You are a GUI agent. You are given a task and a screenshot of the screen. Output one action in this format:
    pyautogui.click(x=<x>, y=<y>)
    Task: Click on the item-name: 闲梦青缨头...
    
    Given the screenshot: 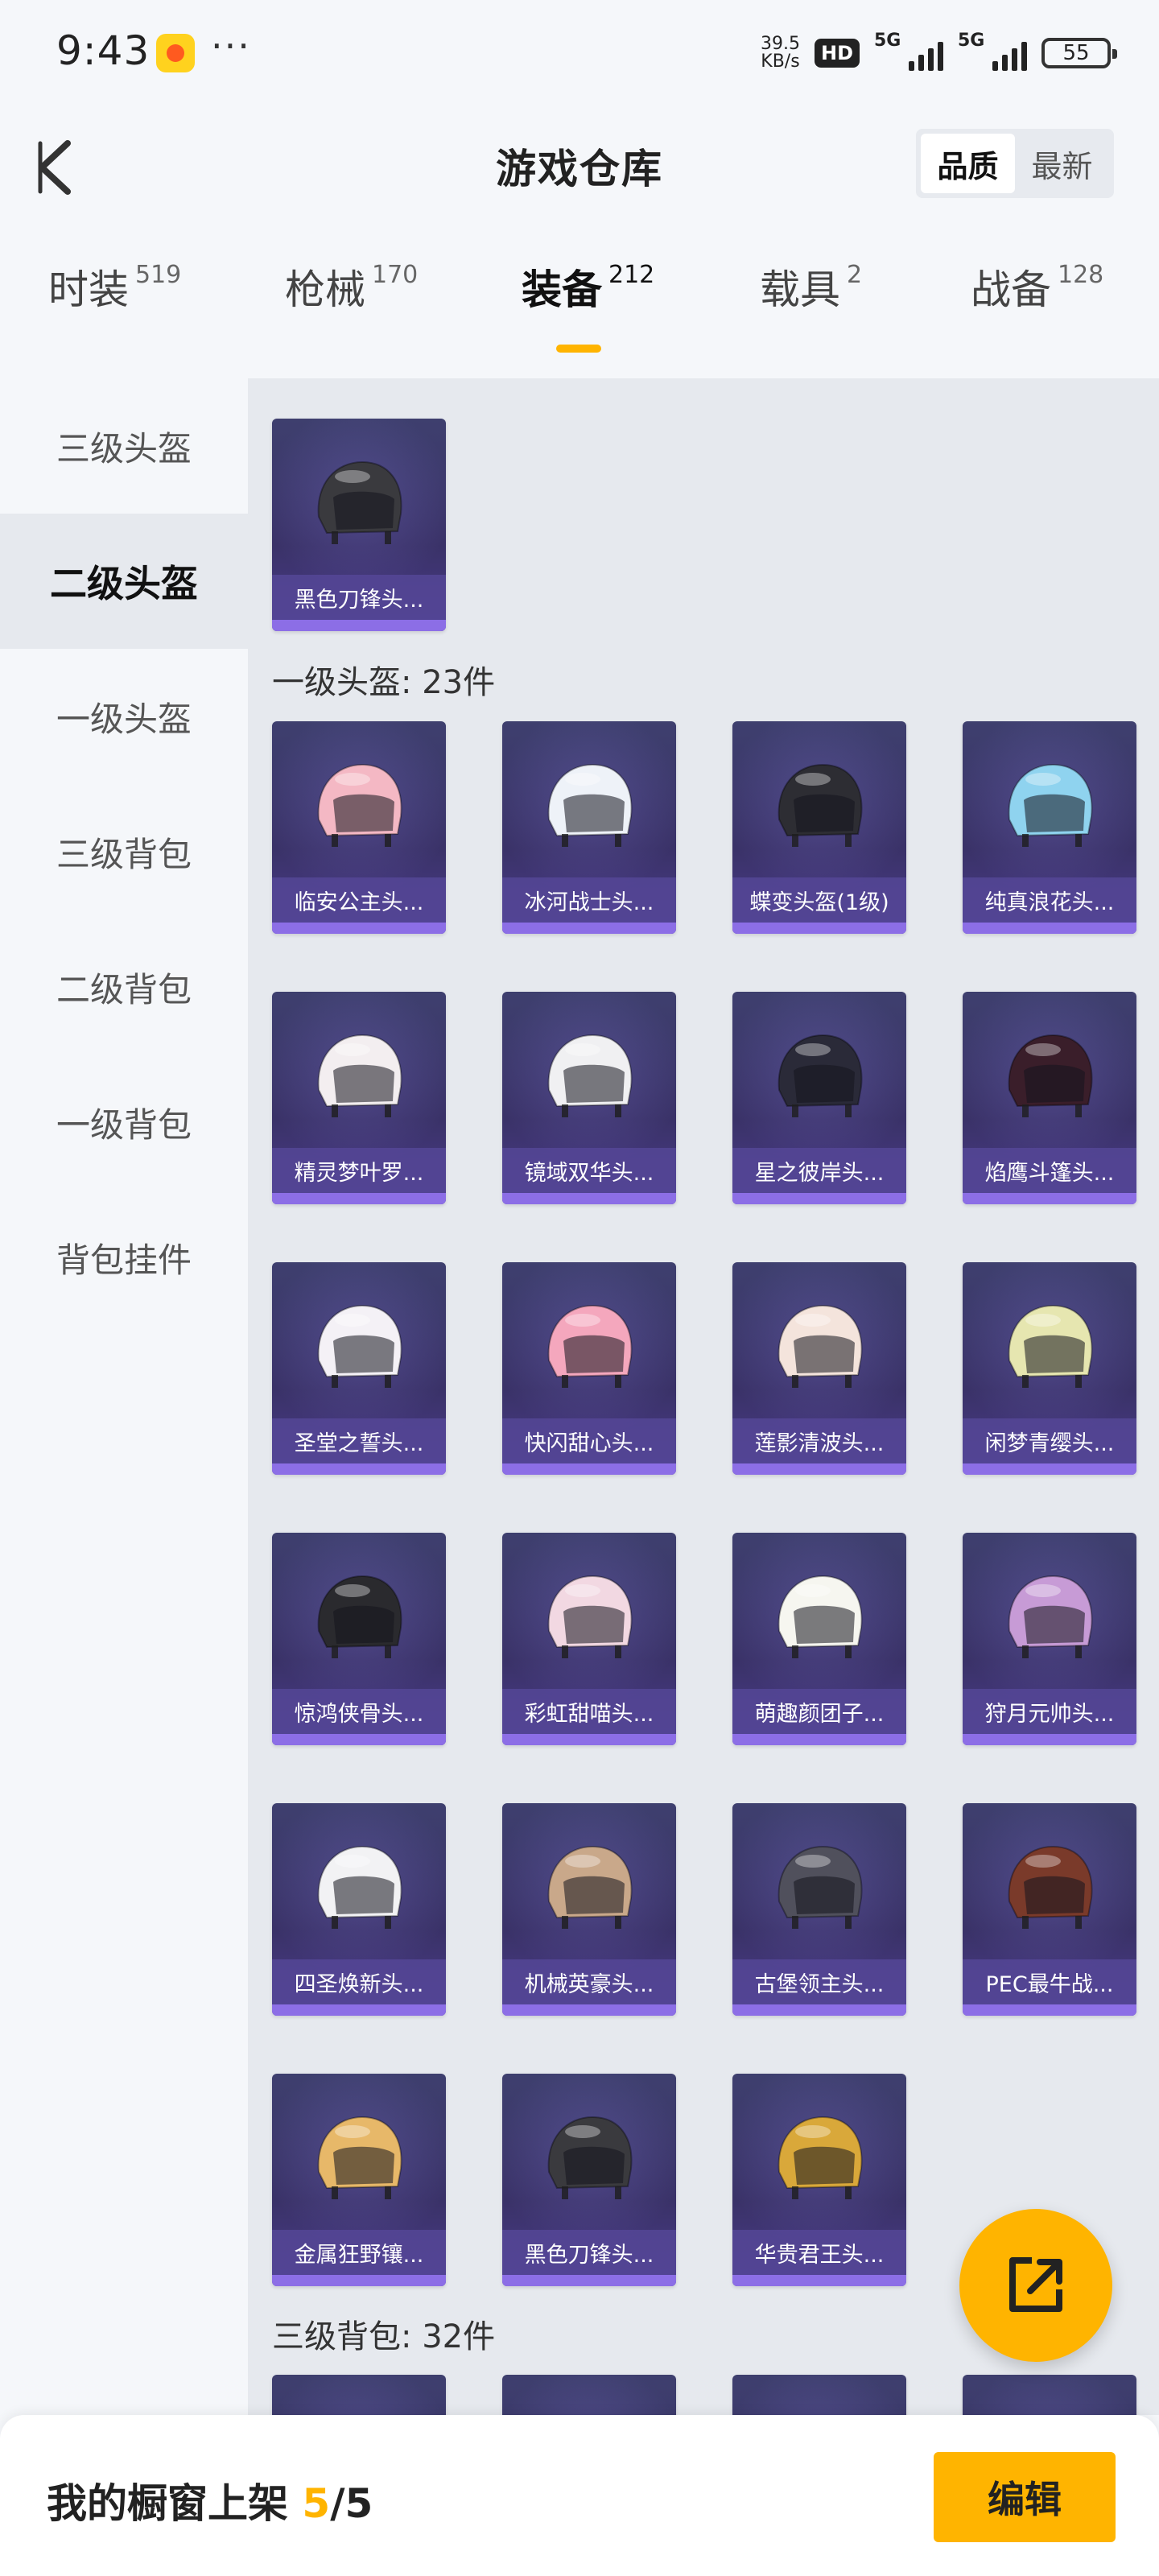 What is the action you would take?
    pyautogui.click(x=1049, y=1440)
    